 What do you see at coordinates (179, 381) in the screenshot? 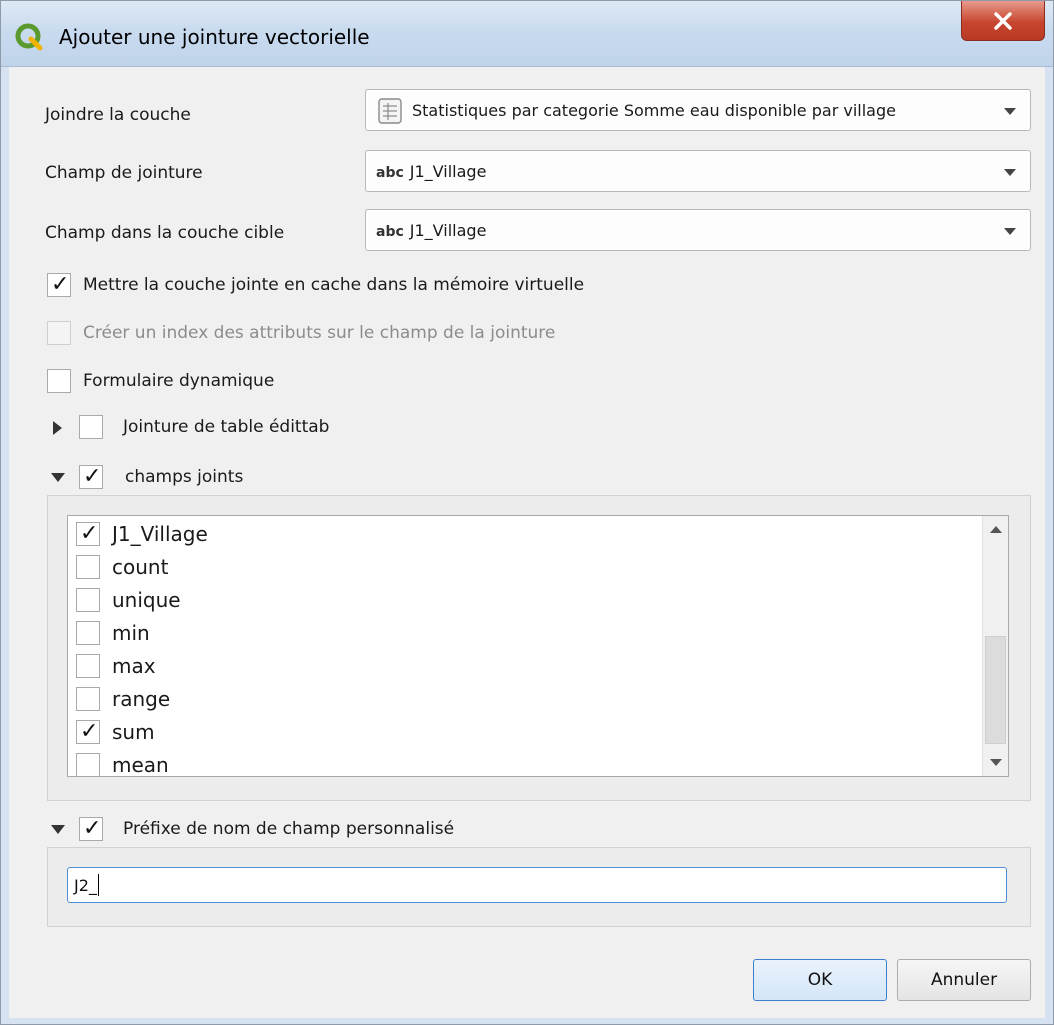
I see `dynamic-form-label: Formulaire dynamique` at bounding box center [179, 381].